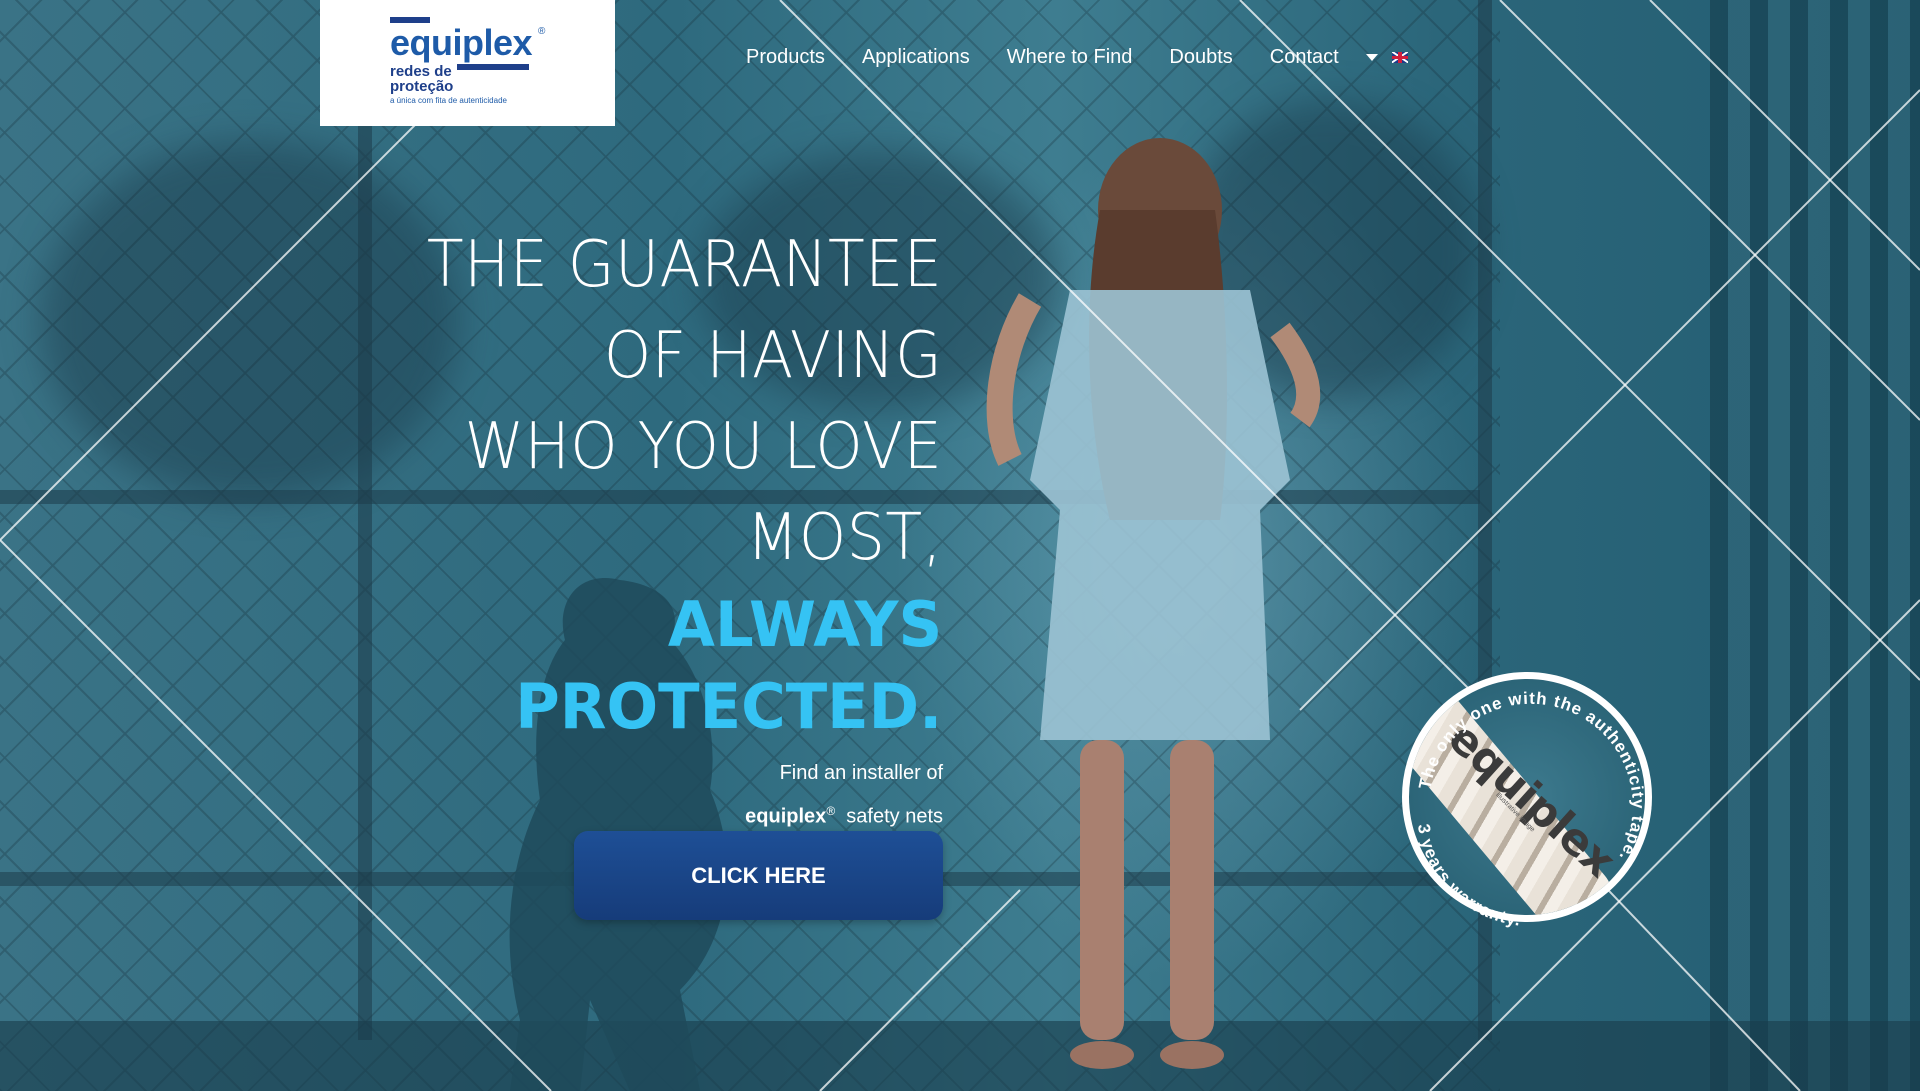 This screenshot has height=1091, width=1920. What do you see at coordinates (930, 706) in the screenshot?
I see `headline-period: .` at bounding box center [930, 706].